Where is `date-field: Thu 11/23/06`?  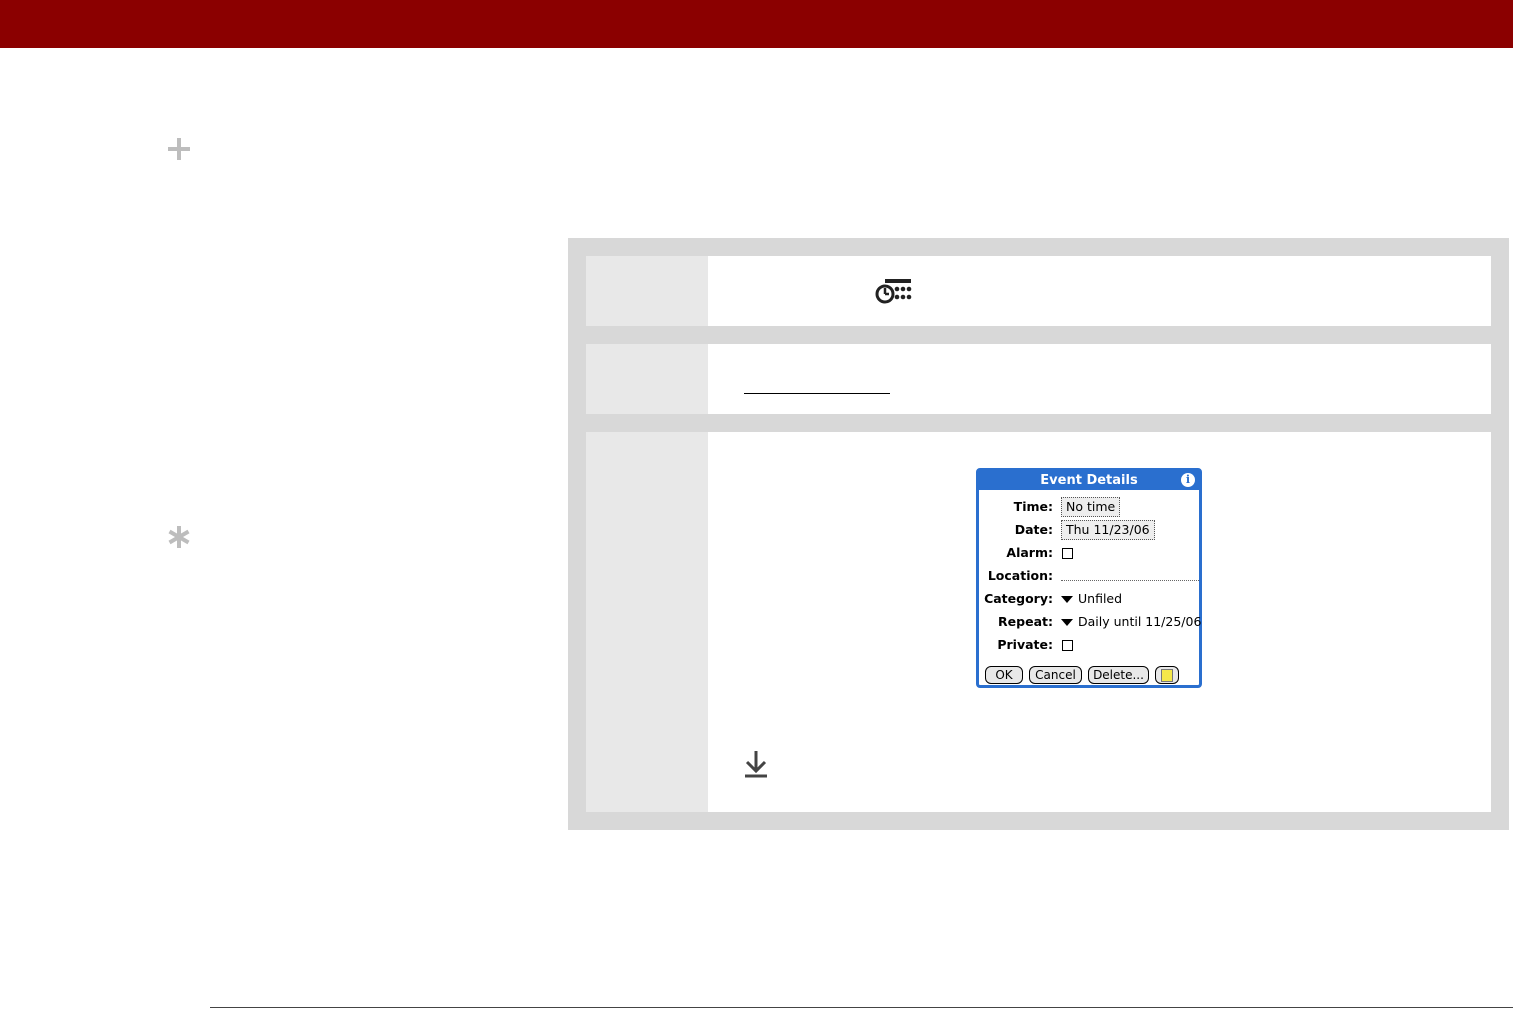
date-field: Thu 11/23/06 is located at coordinates (1108, 530).